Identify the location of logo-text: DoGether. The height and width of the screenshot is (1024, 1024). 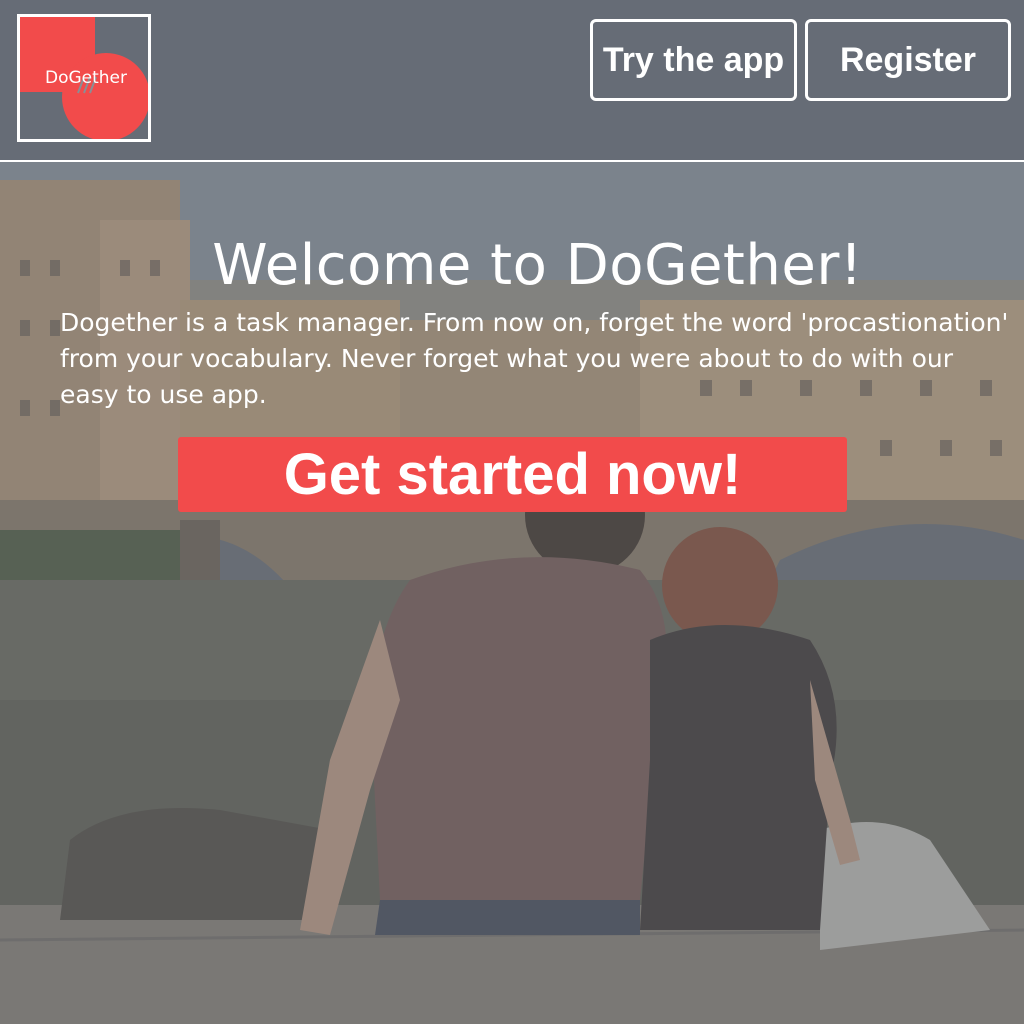
(85, 78).